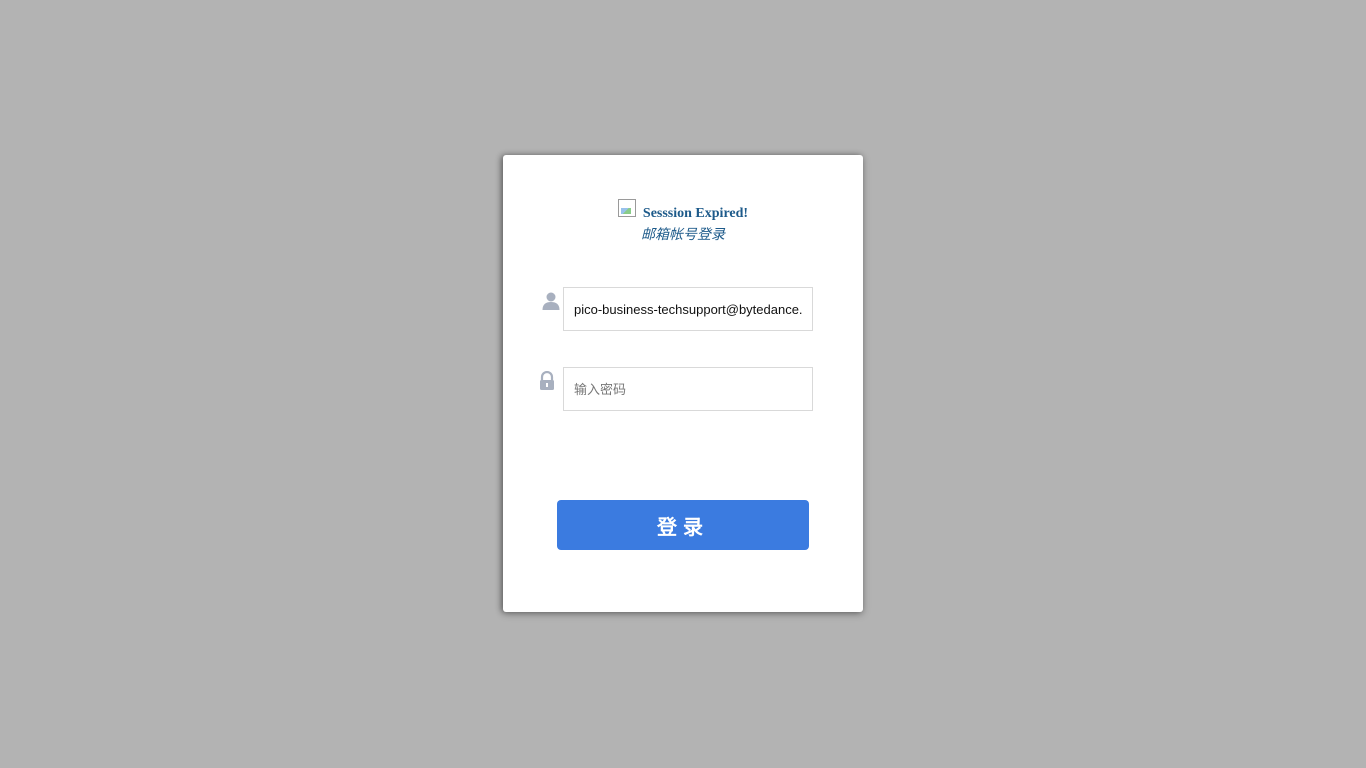 Image resolution: width=1366 pixels, height=768 pixels. I want to click on dialog-header: Sesssion Expired! 邮箱帐号登录, so click(683, 221).